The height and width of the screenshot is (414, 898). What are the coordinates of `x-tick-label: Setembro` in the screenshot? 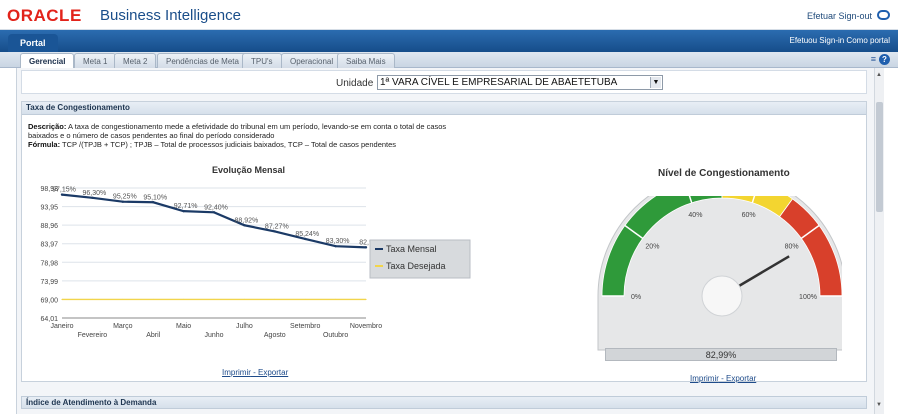 It's located at (305, 326).